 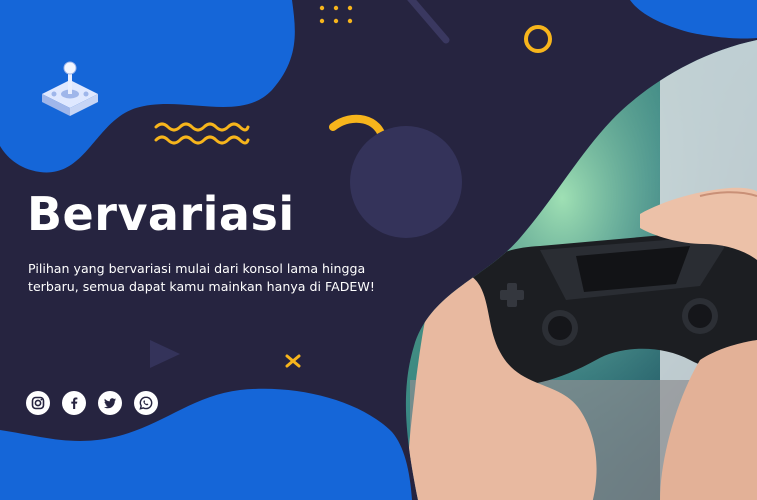 What do you see at coordinates (92, 403) in the screenshot?
I see `social-links` at bounding box center [92, 403].